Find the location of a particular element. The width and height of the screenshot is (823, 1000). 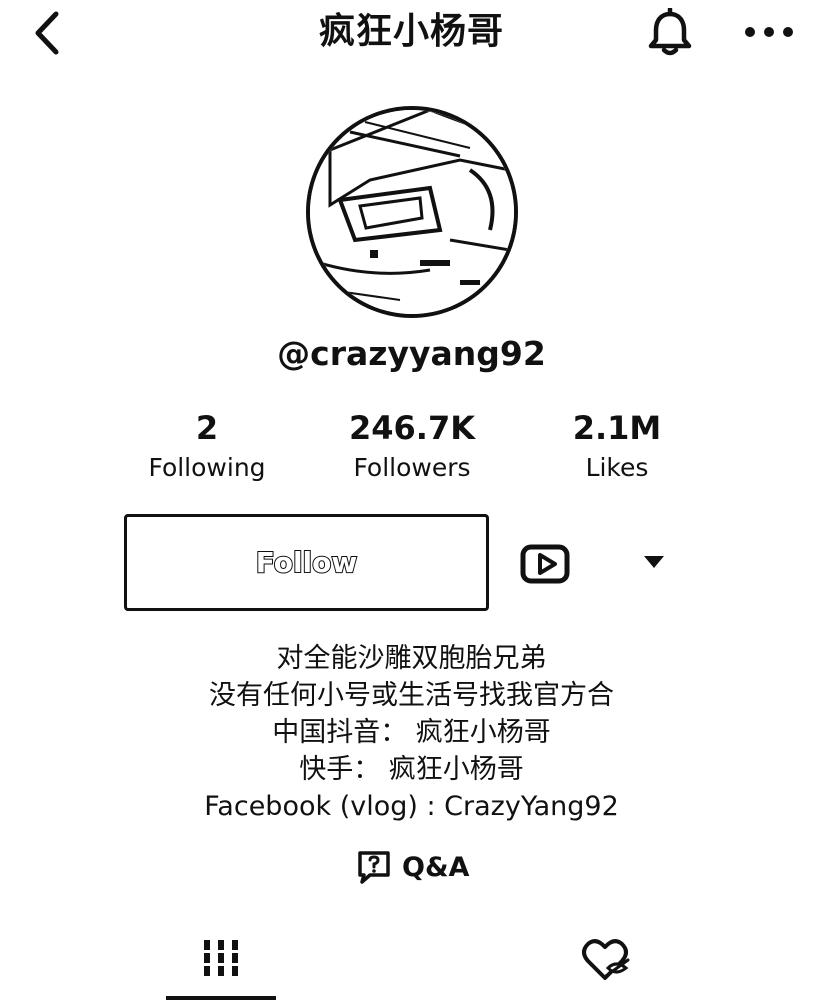

following-label: Following is located at coordinates (207, 467).